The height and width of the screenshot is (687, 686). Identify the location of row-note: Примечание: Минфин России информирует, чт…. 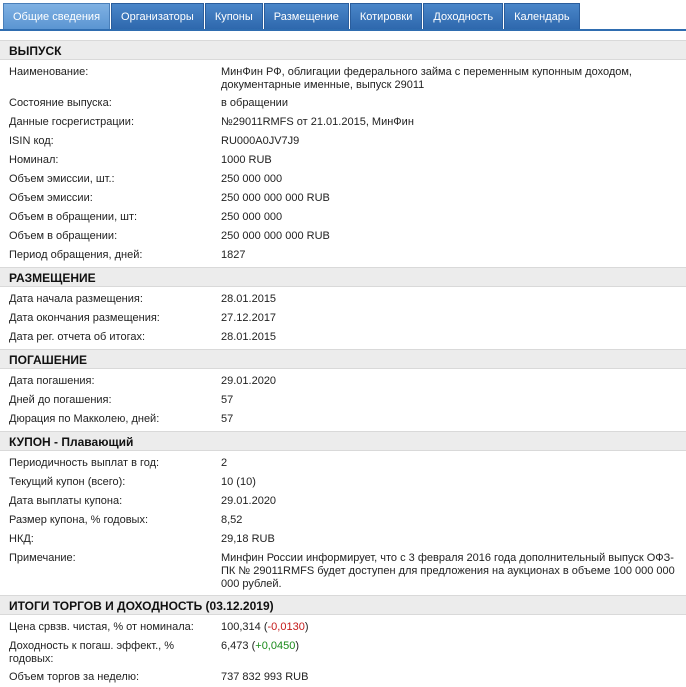
(343, 571).